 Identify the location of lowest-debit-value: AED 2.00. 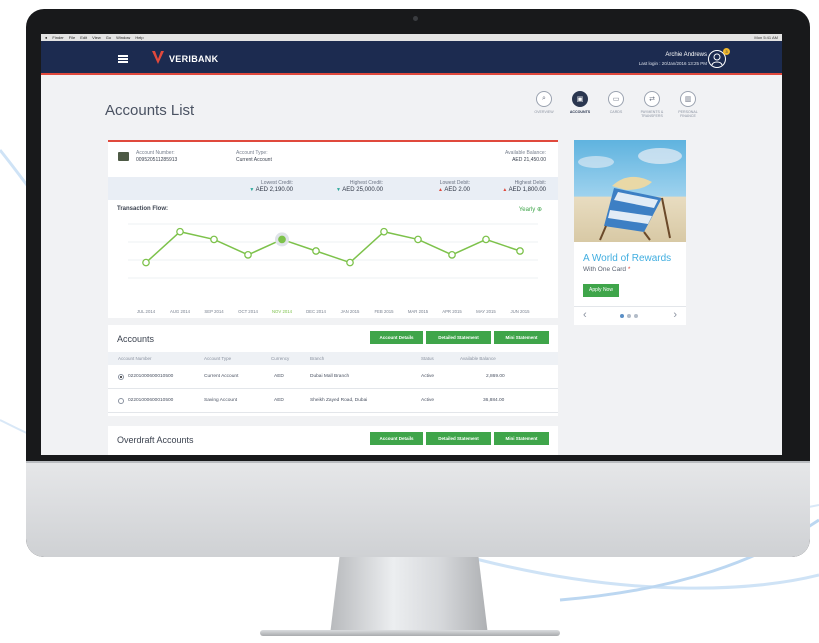
(457, 190).